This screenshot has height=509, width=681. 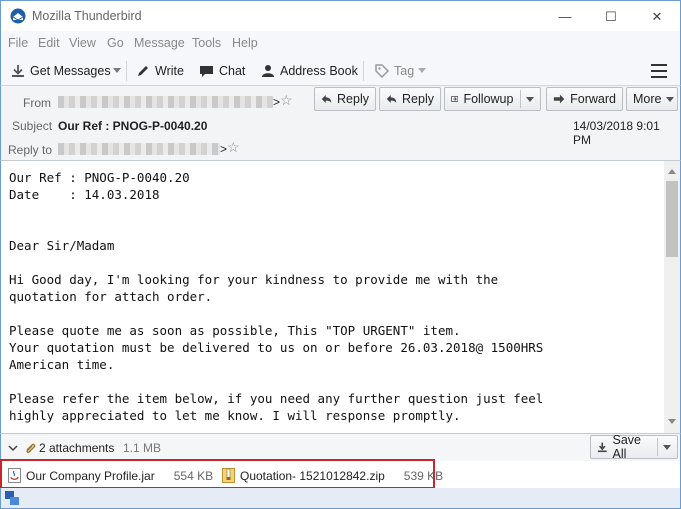 What do you see at coordinates (340, 447) in the screenshot?
I see `attachment-bar: 2 attachments 1.1 MB Save All` at bounding box center [340, 447].